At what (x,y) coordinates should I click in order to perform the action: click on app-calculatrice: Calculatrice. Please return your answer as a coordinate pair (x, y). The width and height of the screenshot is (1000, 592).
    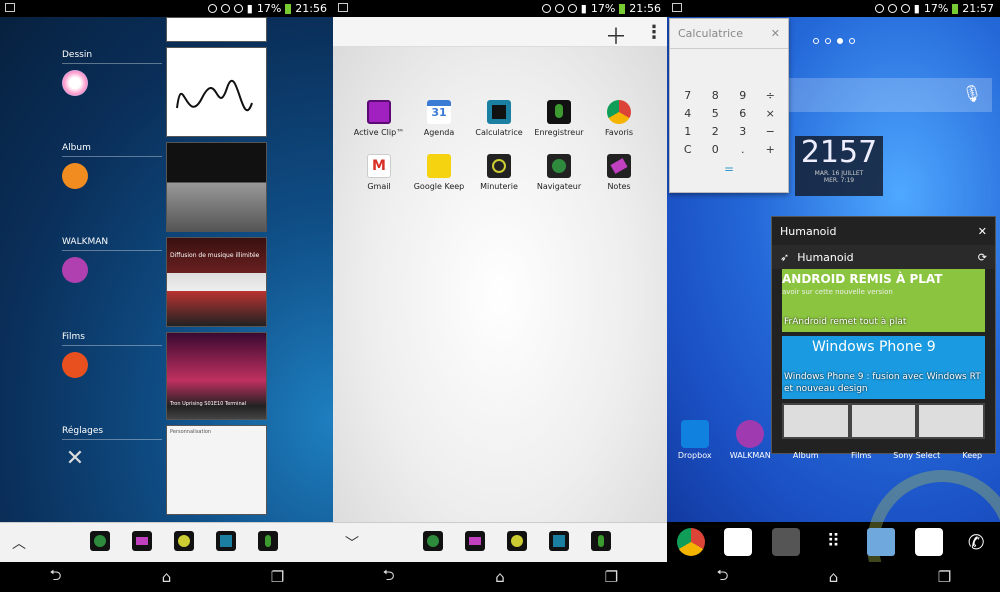
    Looking at the image, I should click on (499, 119).